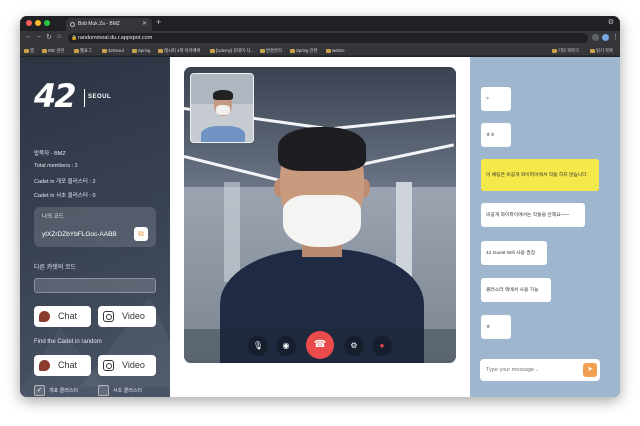 The height and width of the screenshot is (426, 640). Describe the element at coordinates (511, 253) in the screenshot. I see `chat-message-text: 42 Guest Wifi 사용 권장` at that location.